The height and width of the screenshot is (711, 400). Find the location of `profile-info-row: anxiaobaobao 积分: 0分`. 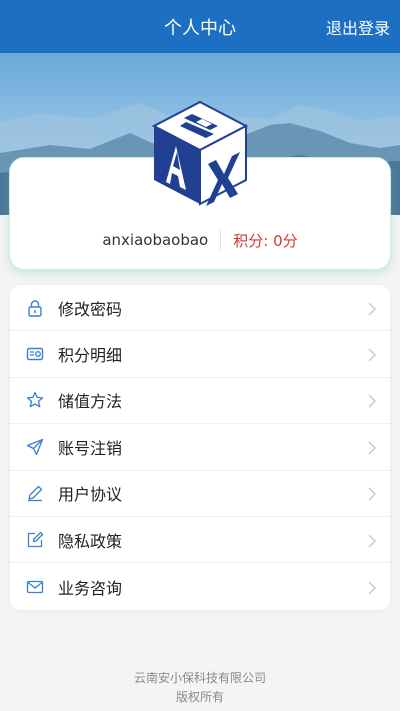

profile-info-row: anxiaobaobao 积分: 0分 is located at coordinates (200, 240).